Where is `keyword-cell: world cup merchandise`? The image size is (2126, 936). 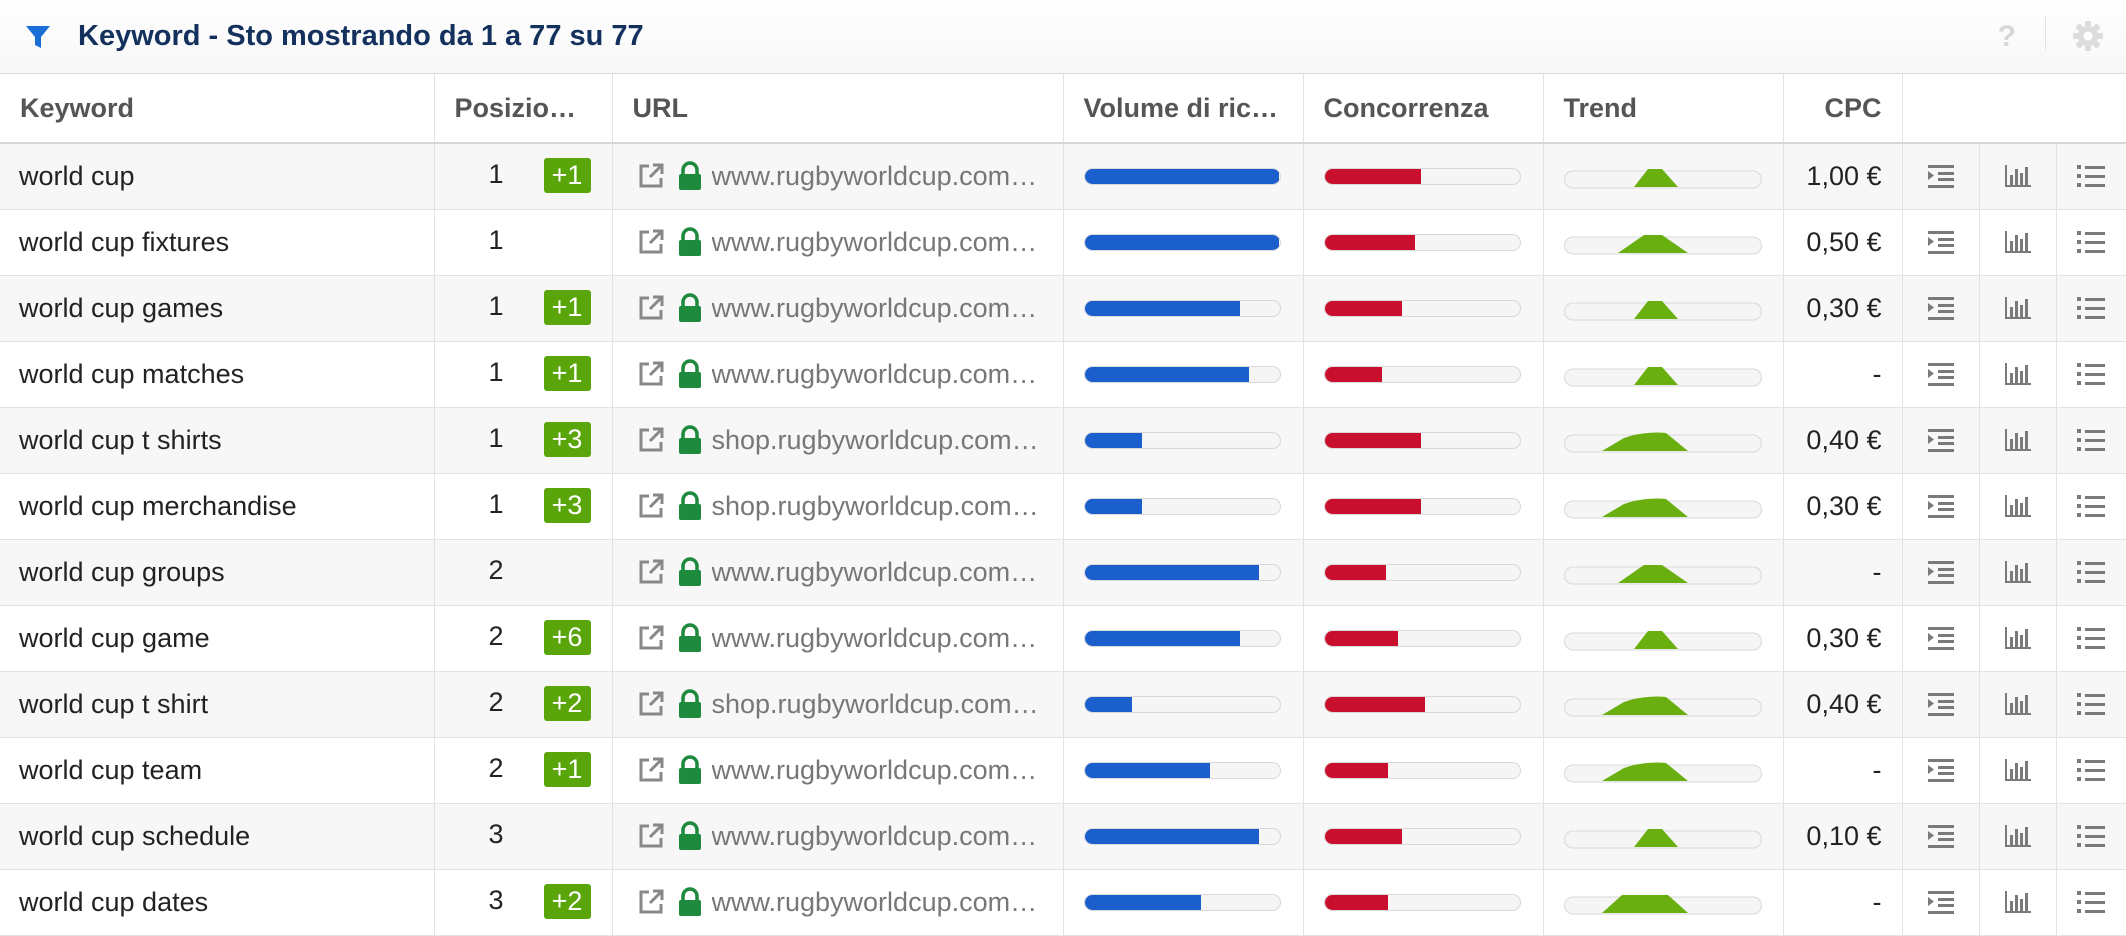
keyword-cell: world cup merchandise is located at coordinates (217, 506).